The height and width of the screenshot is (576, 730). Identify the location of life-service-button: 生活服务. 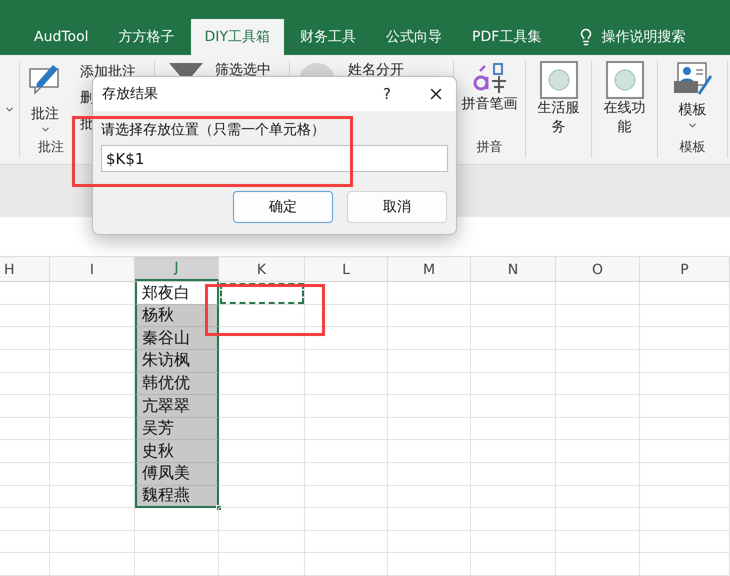
(558, 109).